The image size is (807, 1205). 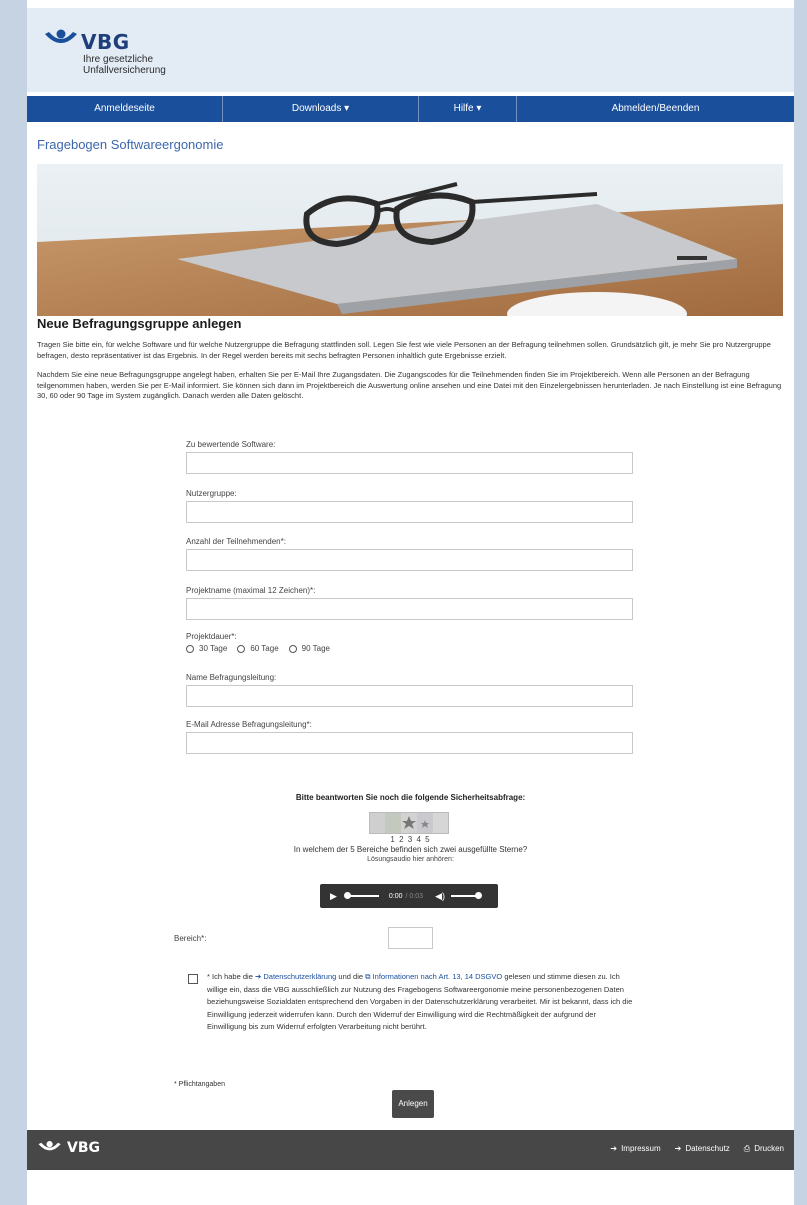 What do you see at coordinates (641, 1148) in the screenshot?
I see `footer-link-label: Impressum` at bounding box center [641, 1148].